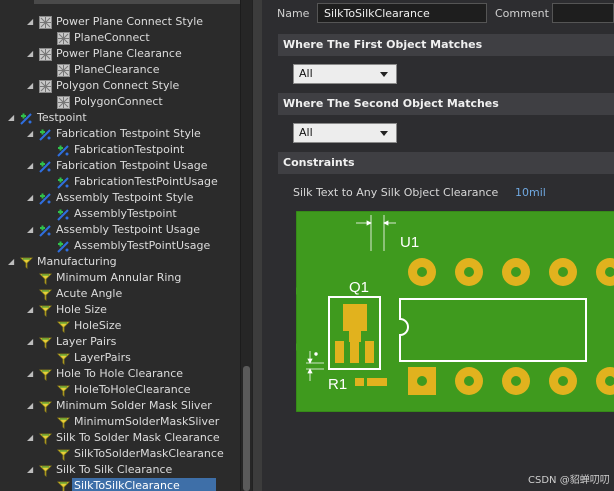 This screenshot has width=614, height=491. Describe the element at coordinates (384, 133) in the screenshot. I see `chevron-down-icon` at that location.